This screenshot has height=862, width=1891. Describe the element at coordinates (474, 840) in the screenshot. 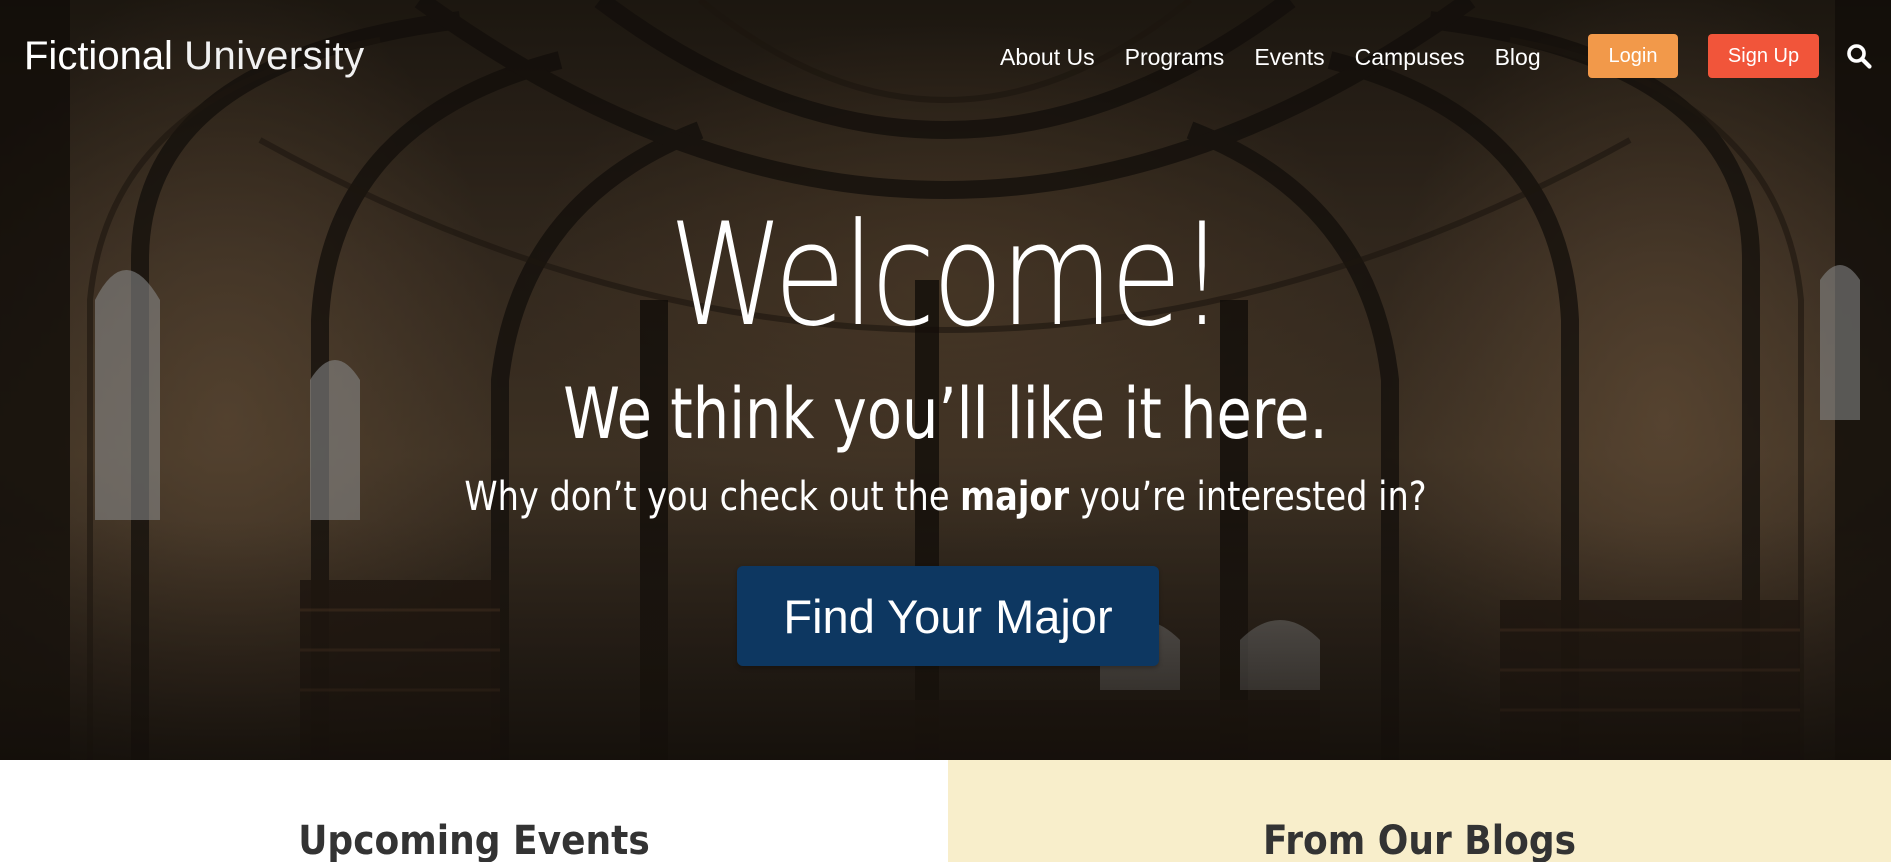

I see `upcoming-events-heading: Upcoming Events` at that location.